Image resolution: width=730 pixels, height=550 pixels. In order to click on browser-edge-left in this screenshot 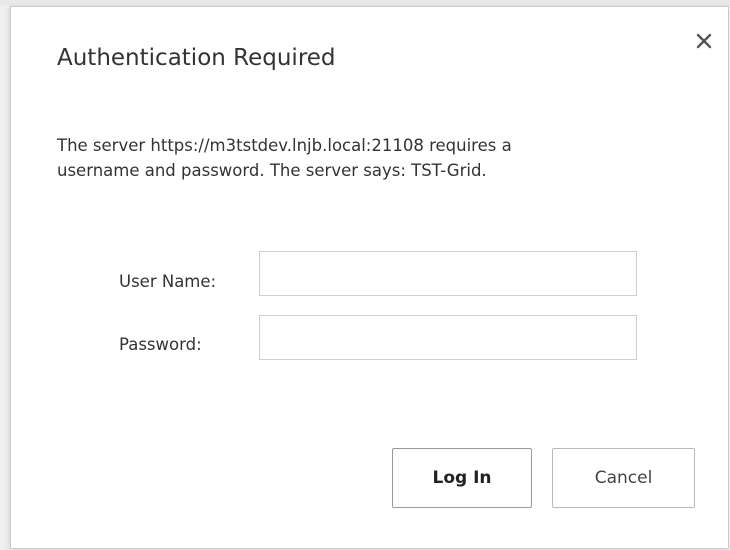, I will do `click(5, 278)`.